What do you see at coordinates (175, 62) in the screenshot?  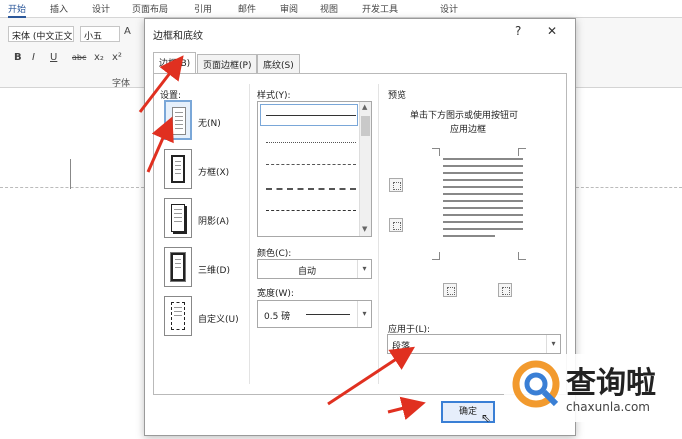 I see `tab-borders: 边框(B)` at bounding box center [175, 62].